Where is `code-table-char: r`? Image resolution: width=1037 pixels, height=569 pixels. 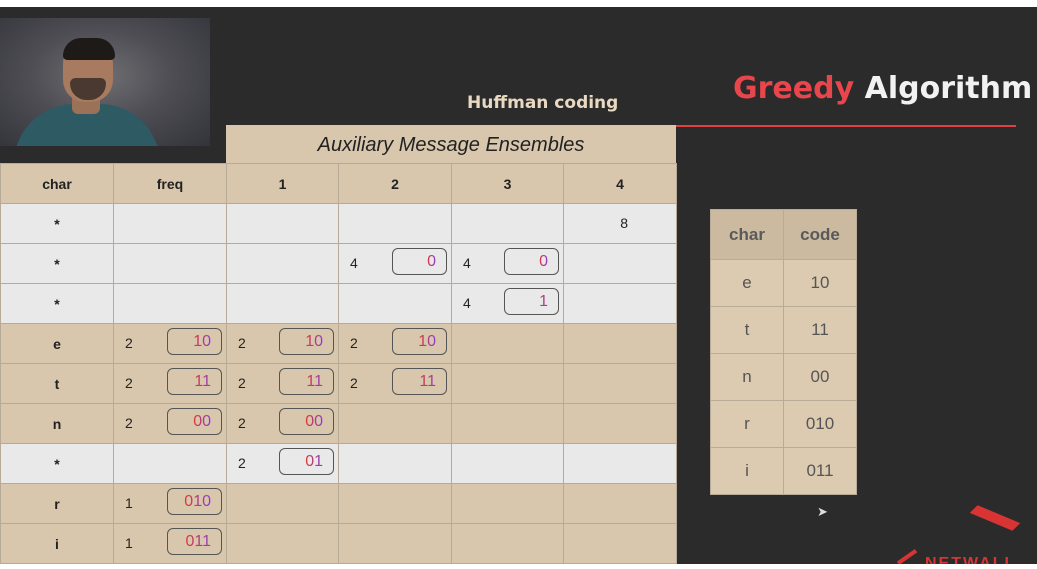 code-table-char: r is located at coordinates (747, 424).